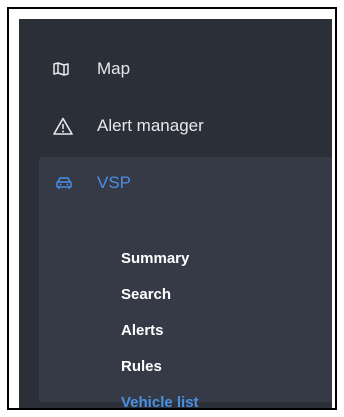  Describe the element at coordinates (142, 330) in the screenshot. I see `submenu-item-alerts: Alerts` at that location.